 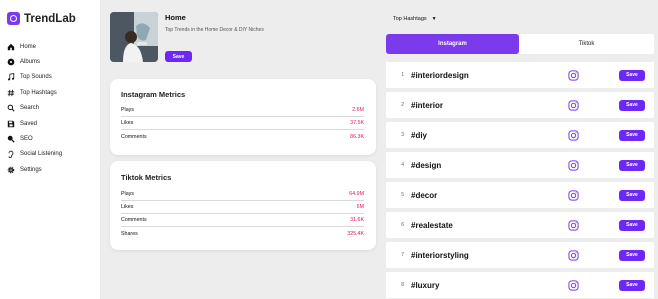 What do you see at coordinates (153, 94) in the screenshot?
I see `instagram-metrics-title: Instagram Metrics` at bounding box center [153, 94].